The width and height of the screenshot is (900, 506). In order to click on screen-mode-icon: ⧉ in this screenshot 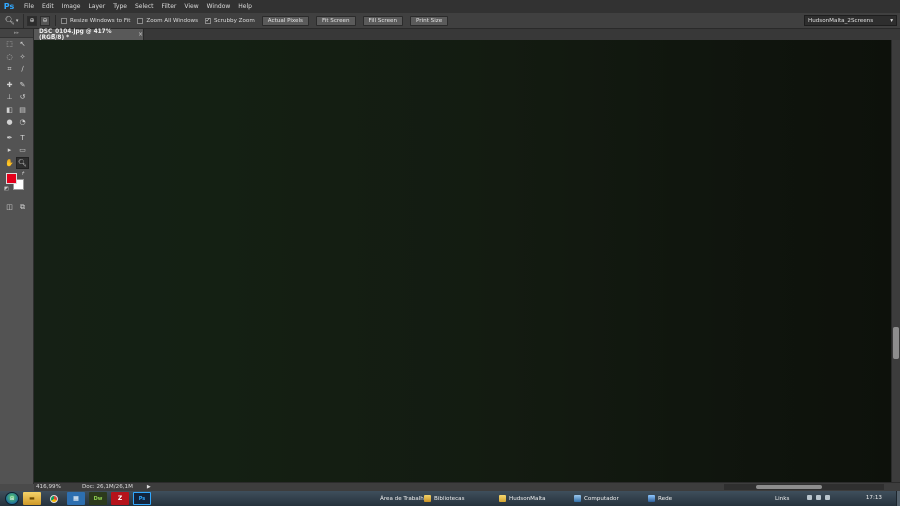, I will do `click(22, 207)`.